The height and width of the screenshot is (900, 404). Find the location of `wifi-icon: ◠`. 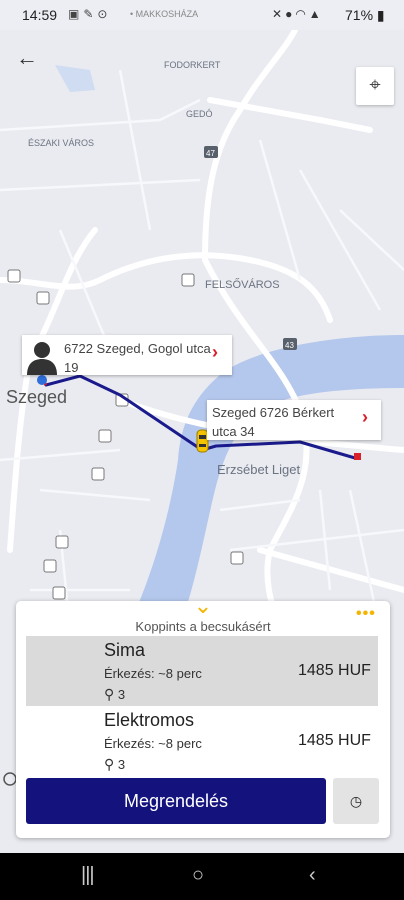

wifi-icon: ◠ is located at coordinates (302, 14).